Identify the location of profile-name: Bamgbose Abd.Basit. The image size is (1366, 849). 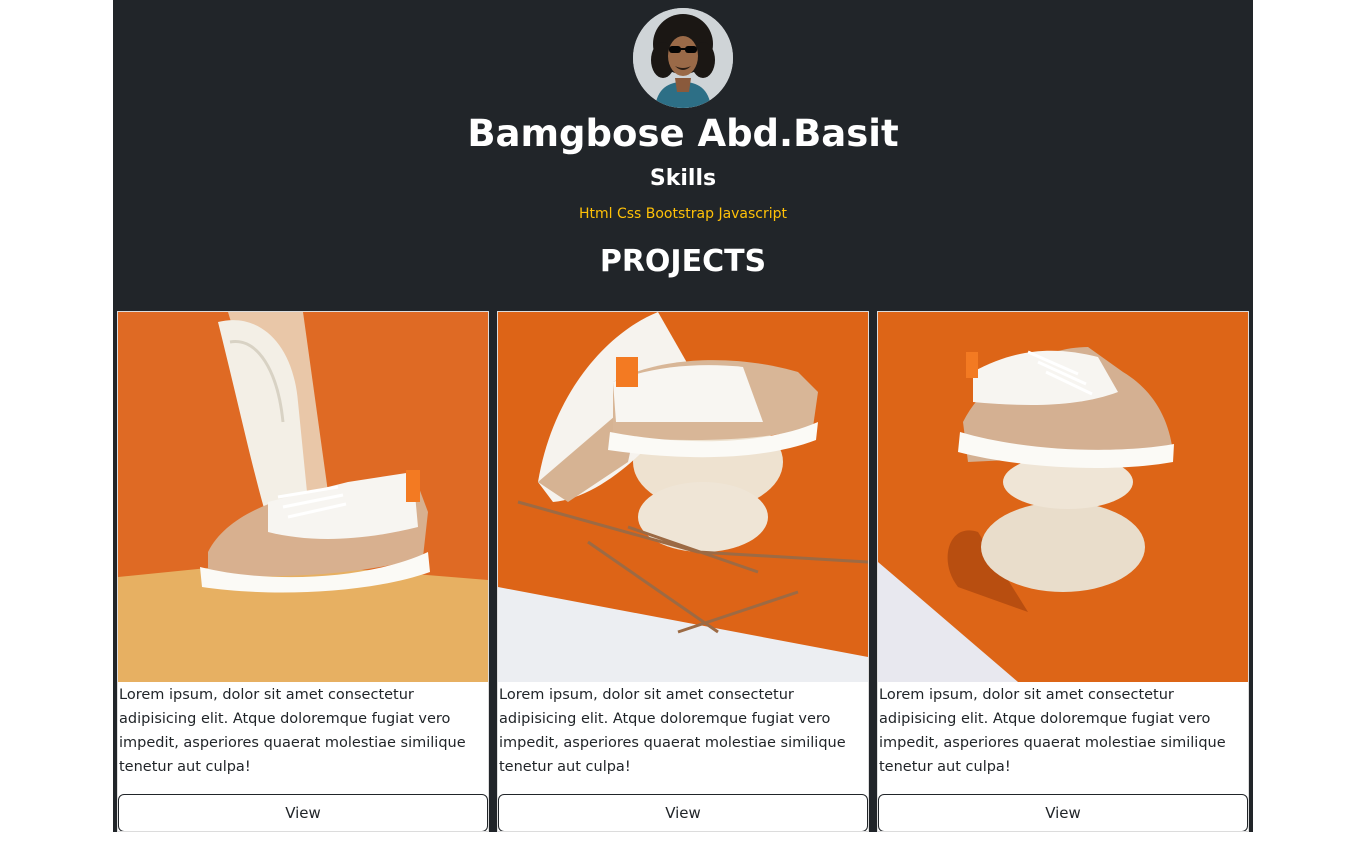
(683, 133).